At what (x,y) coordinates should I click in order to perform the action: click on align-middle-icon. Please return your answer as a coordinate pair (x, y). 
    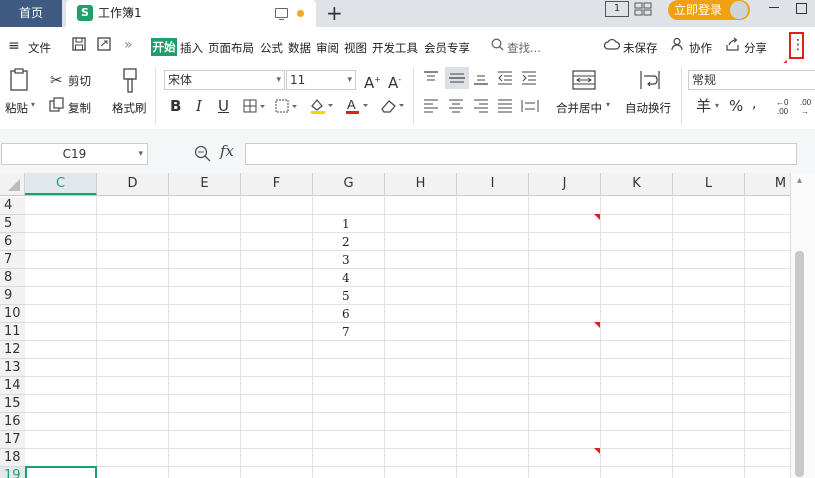
    Looking at the image, I should click on (457, 78).